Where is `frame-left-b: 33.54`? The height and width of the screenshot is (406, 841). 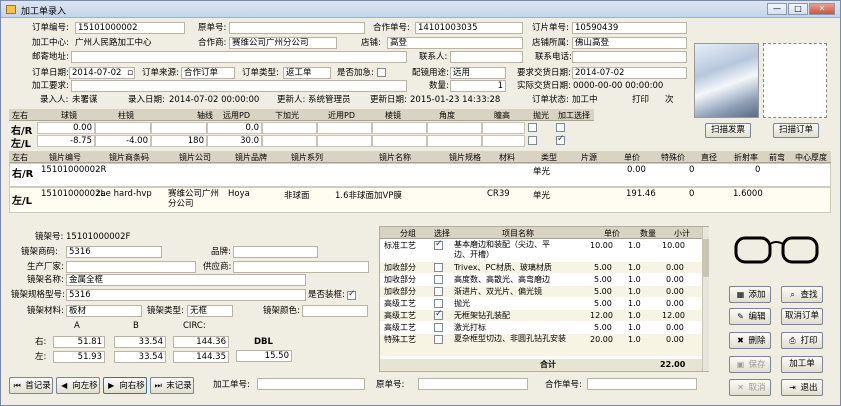
frame-left-b: 33.54 is located at coordinates (140, 357).